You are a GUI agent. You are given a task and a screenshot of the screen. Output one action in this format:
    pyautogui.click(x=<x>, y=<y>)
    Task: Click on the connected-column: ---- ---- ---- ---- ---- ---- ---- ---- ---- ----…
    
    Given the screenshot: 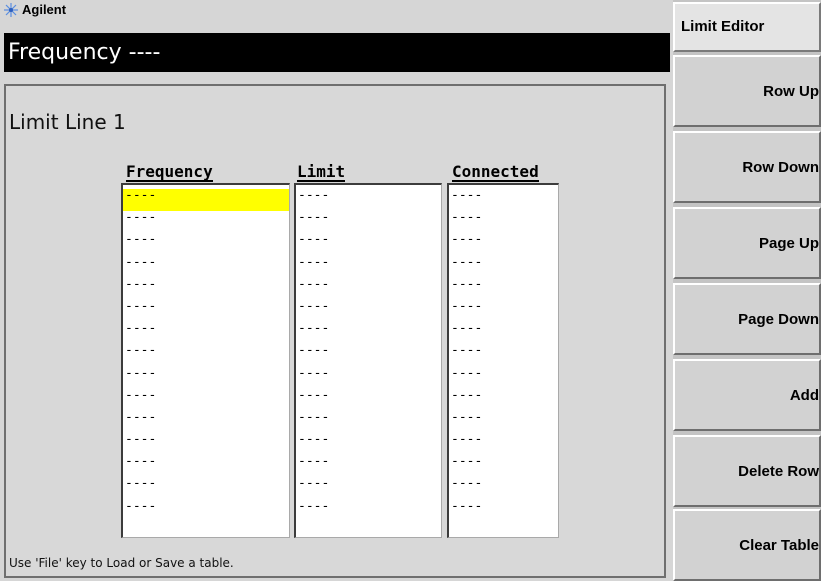 What is the action you would take?
    pyautogui.click(x=503, y=360)
    